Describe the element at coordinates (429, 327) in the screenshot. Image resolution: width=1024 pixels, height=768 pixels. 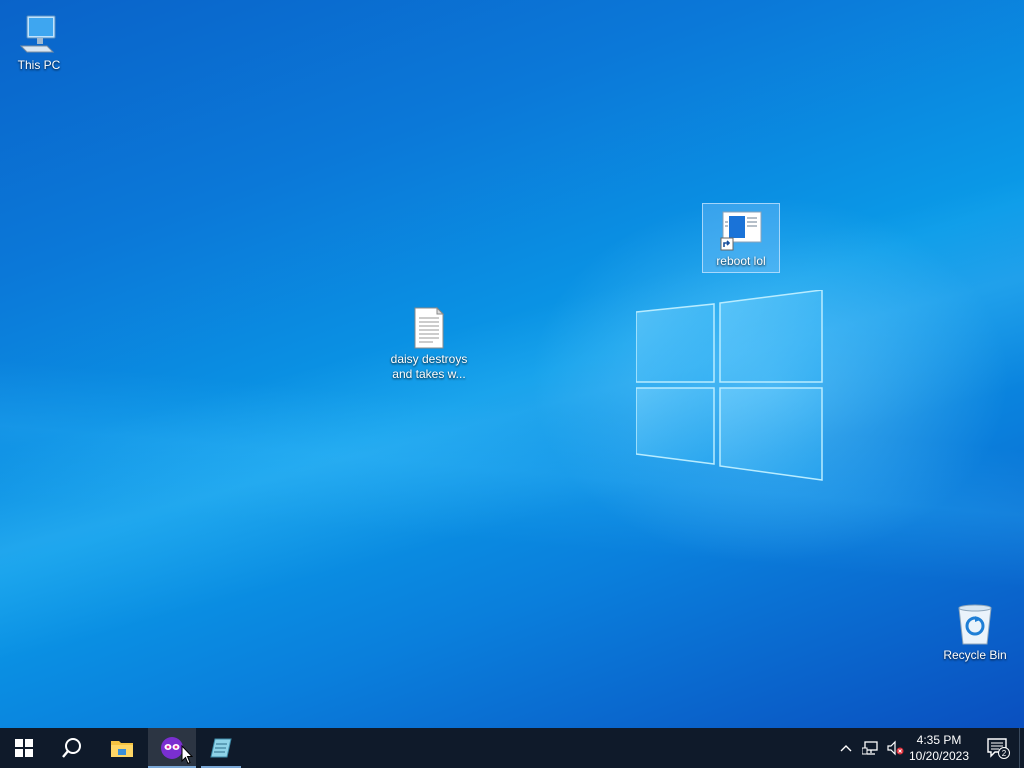
I see `text-document-icon` at that location.